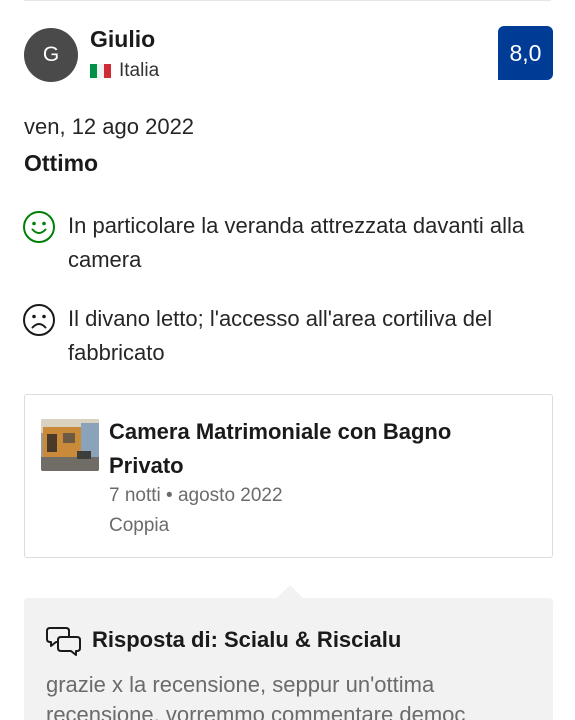  What do you see at coordinates (139, 525) in the screenshot?
I see `traveler-type: Coppia` at bounding box center [139, 525].